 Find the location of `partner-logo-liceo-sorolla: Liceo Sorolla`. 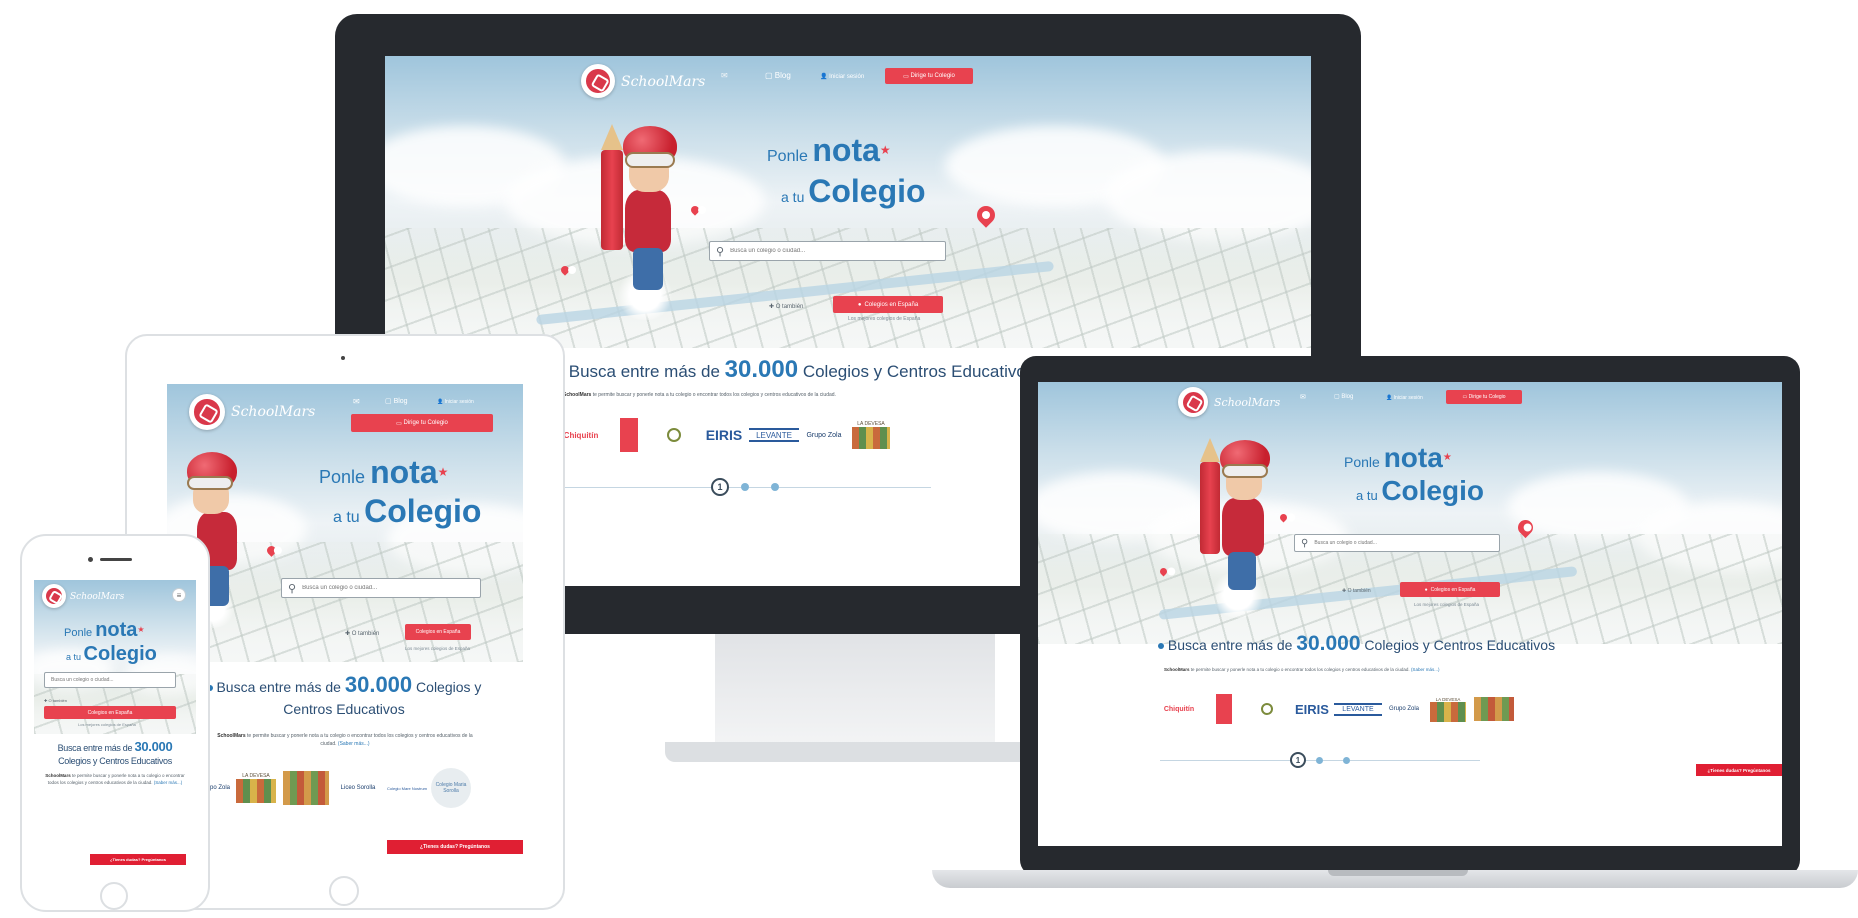

partner-logo-liceo-sorolla: Liceo Sorolla is located at coordinates (358, 788).